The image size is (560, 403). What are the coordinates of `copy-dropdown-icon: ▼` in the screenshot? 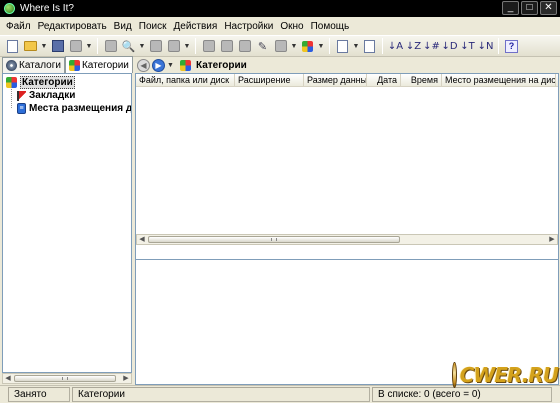 It's located at (187, 46).